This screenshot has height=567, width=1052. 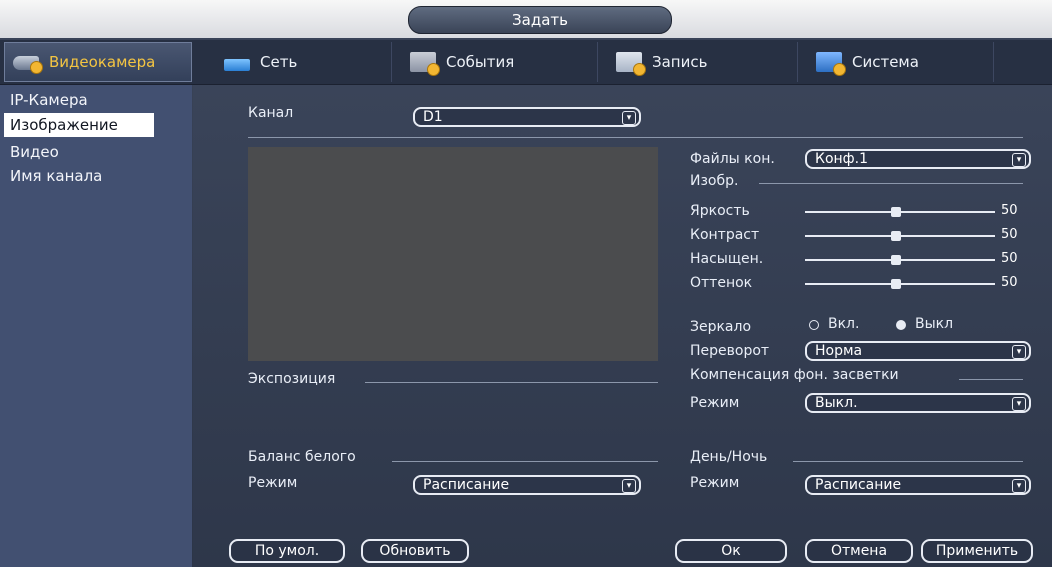 I want to click on brightness-value: 50, so click(x=1009, y=210).